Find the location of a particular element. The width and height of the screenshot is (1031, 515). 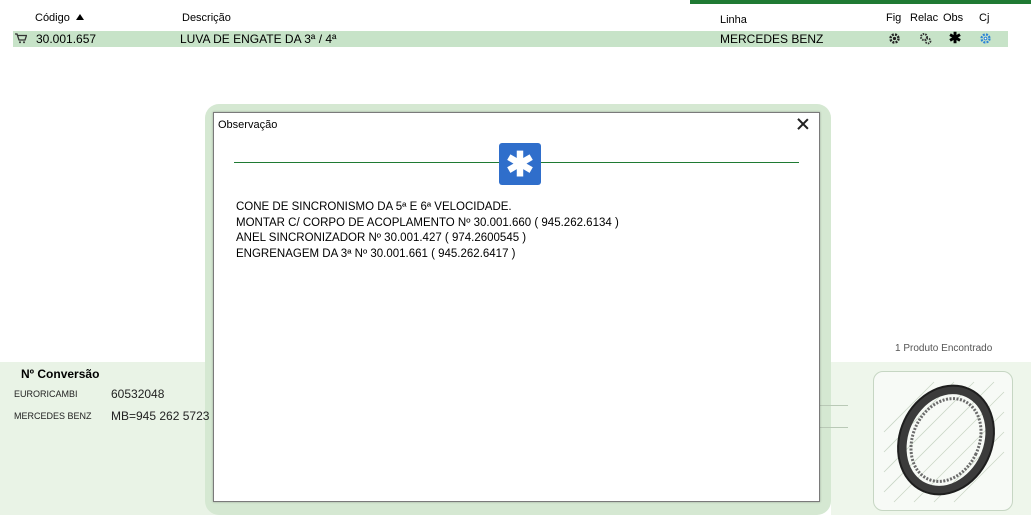

conversion-name: MERCEDES BENZ is located at coordinates (53, 416).